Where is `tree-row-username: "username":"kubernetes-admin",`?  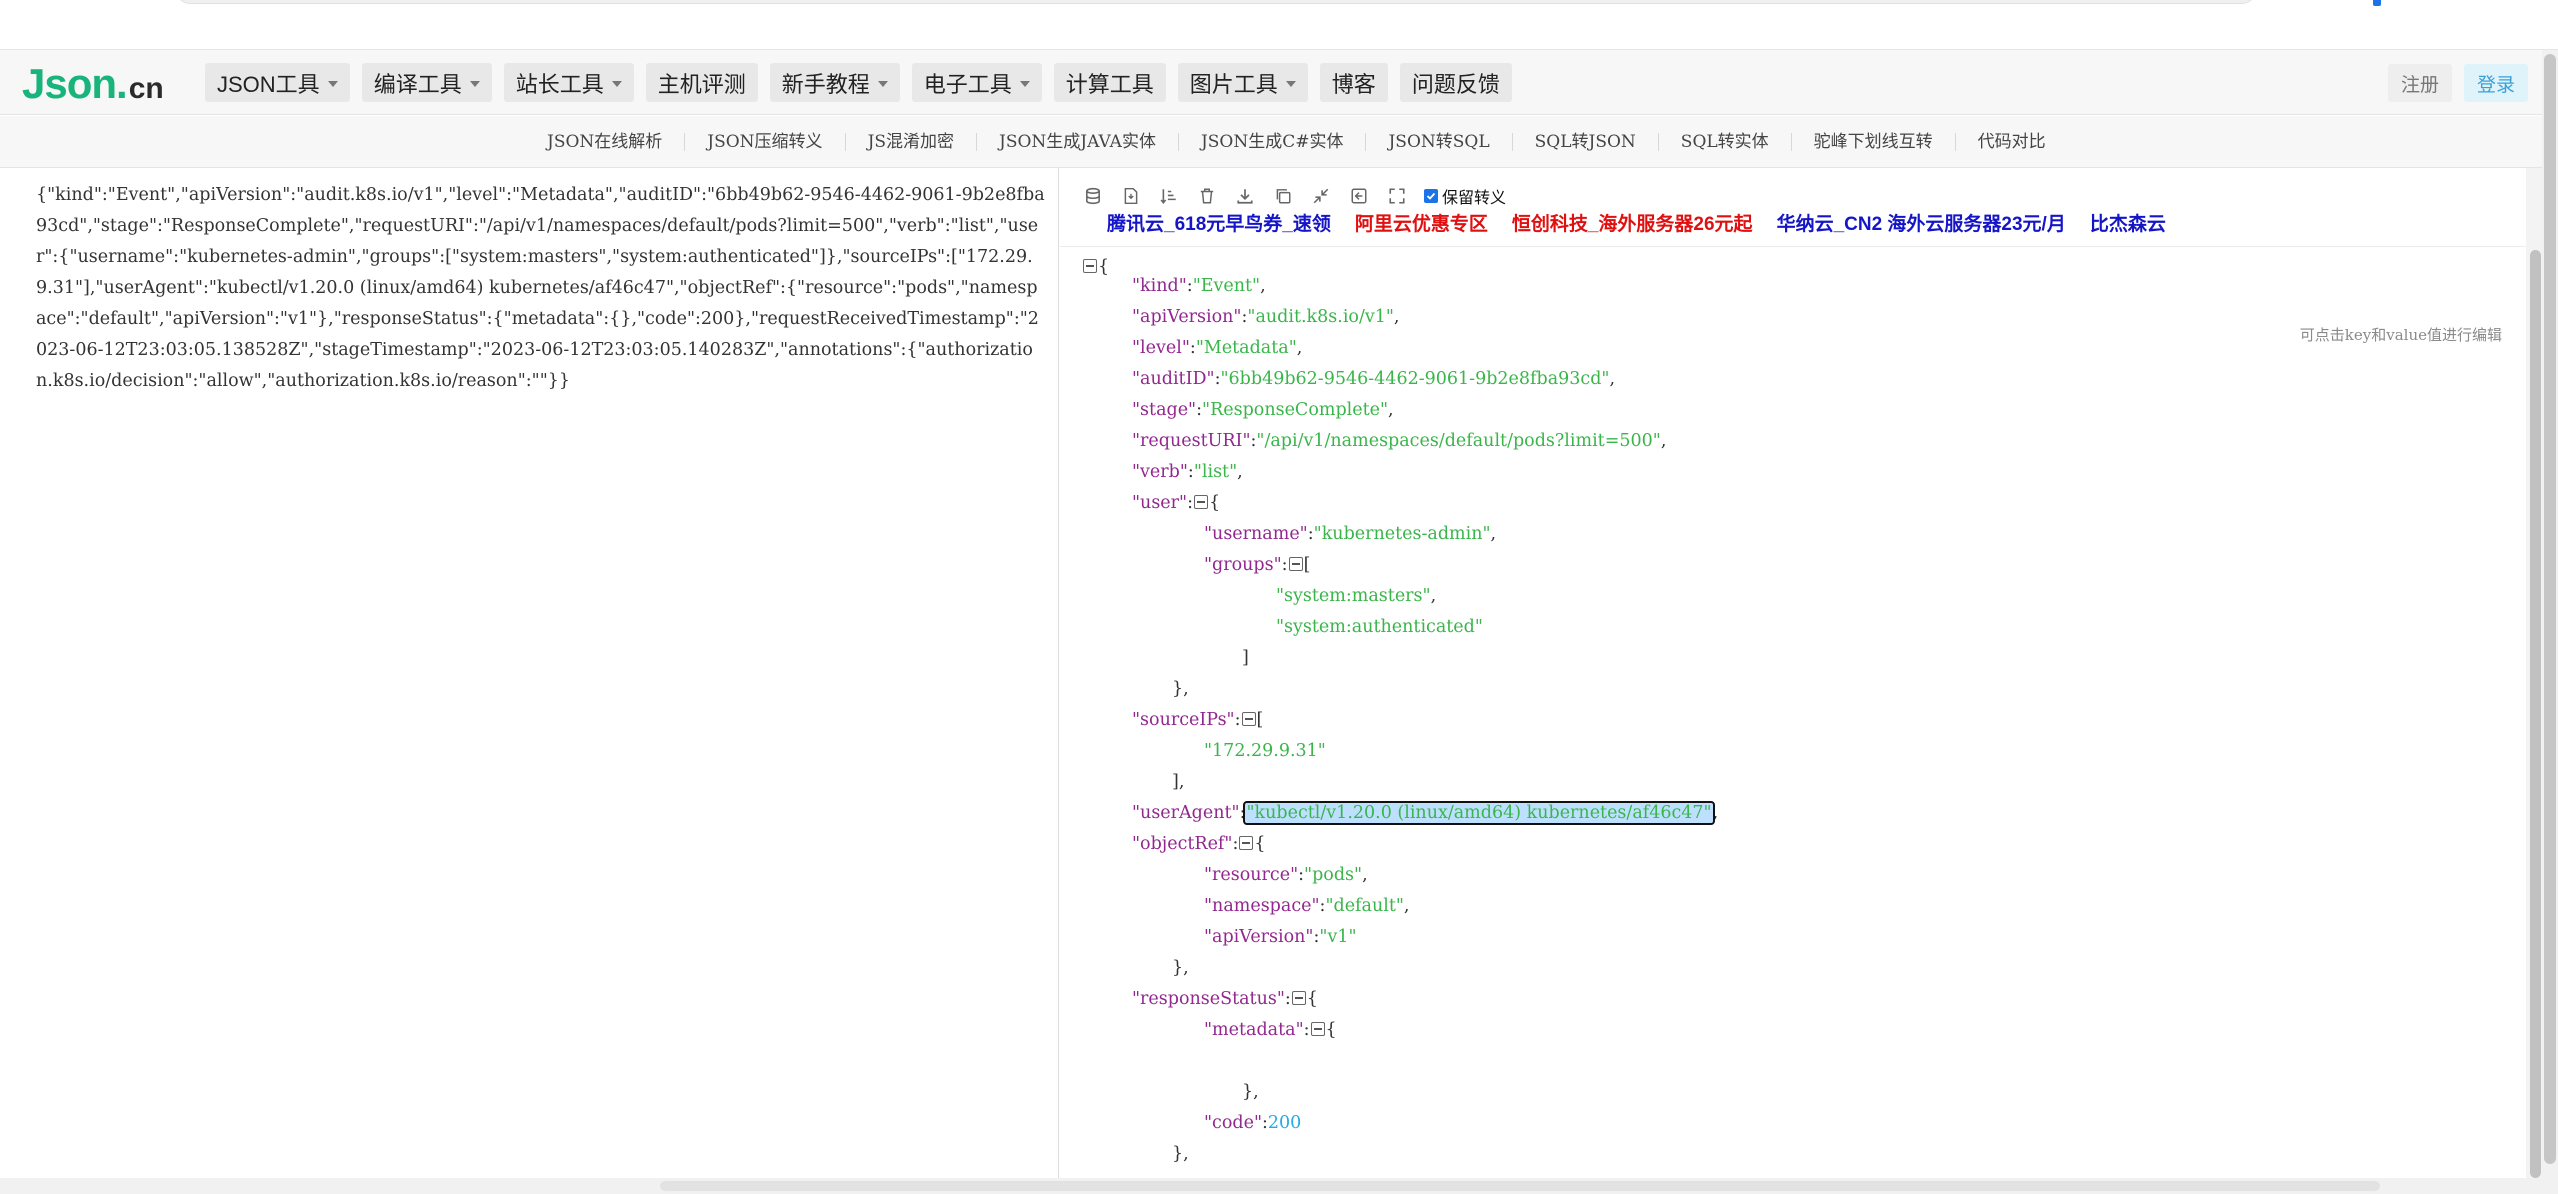 tree-row-username: "username":"kubernetes-admin", is located at coordinates (1350, 534).